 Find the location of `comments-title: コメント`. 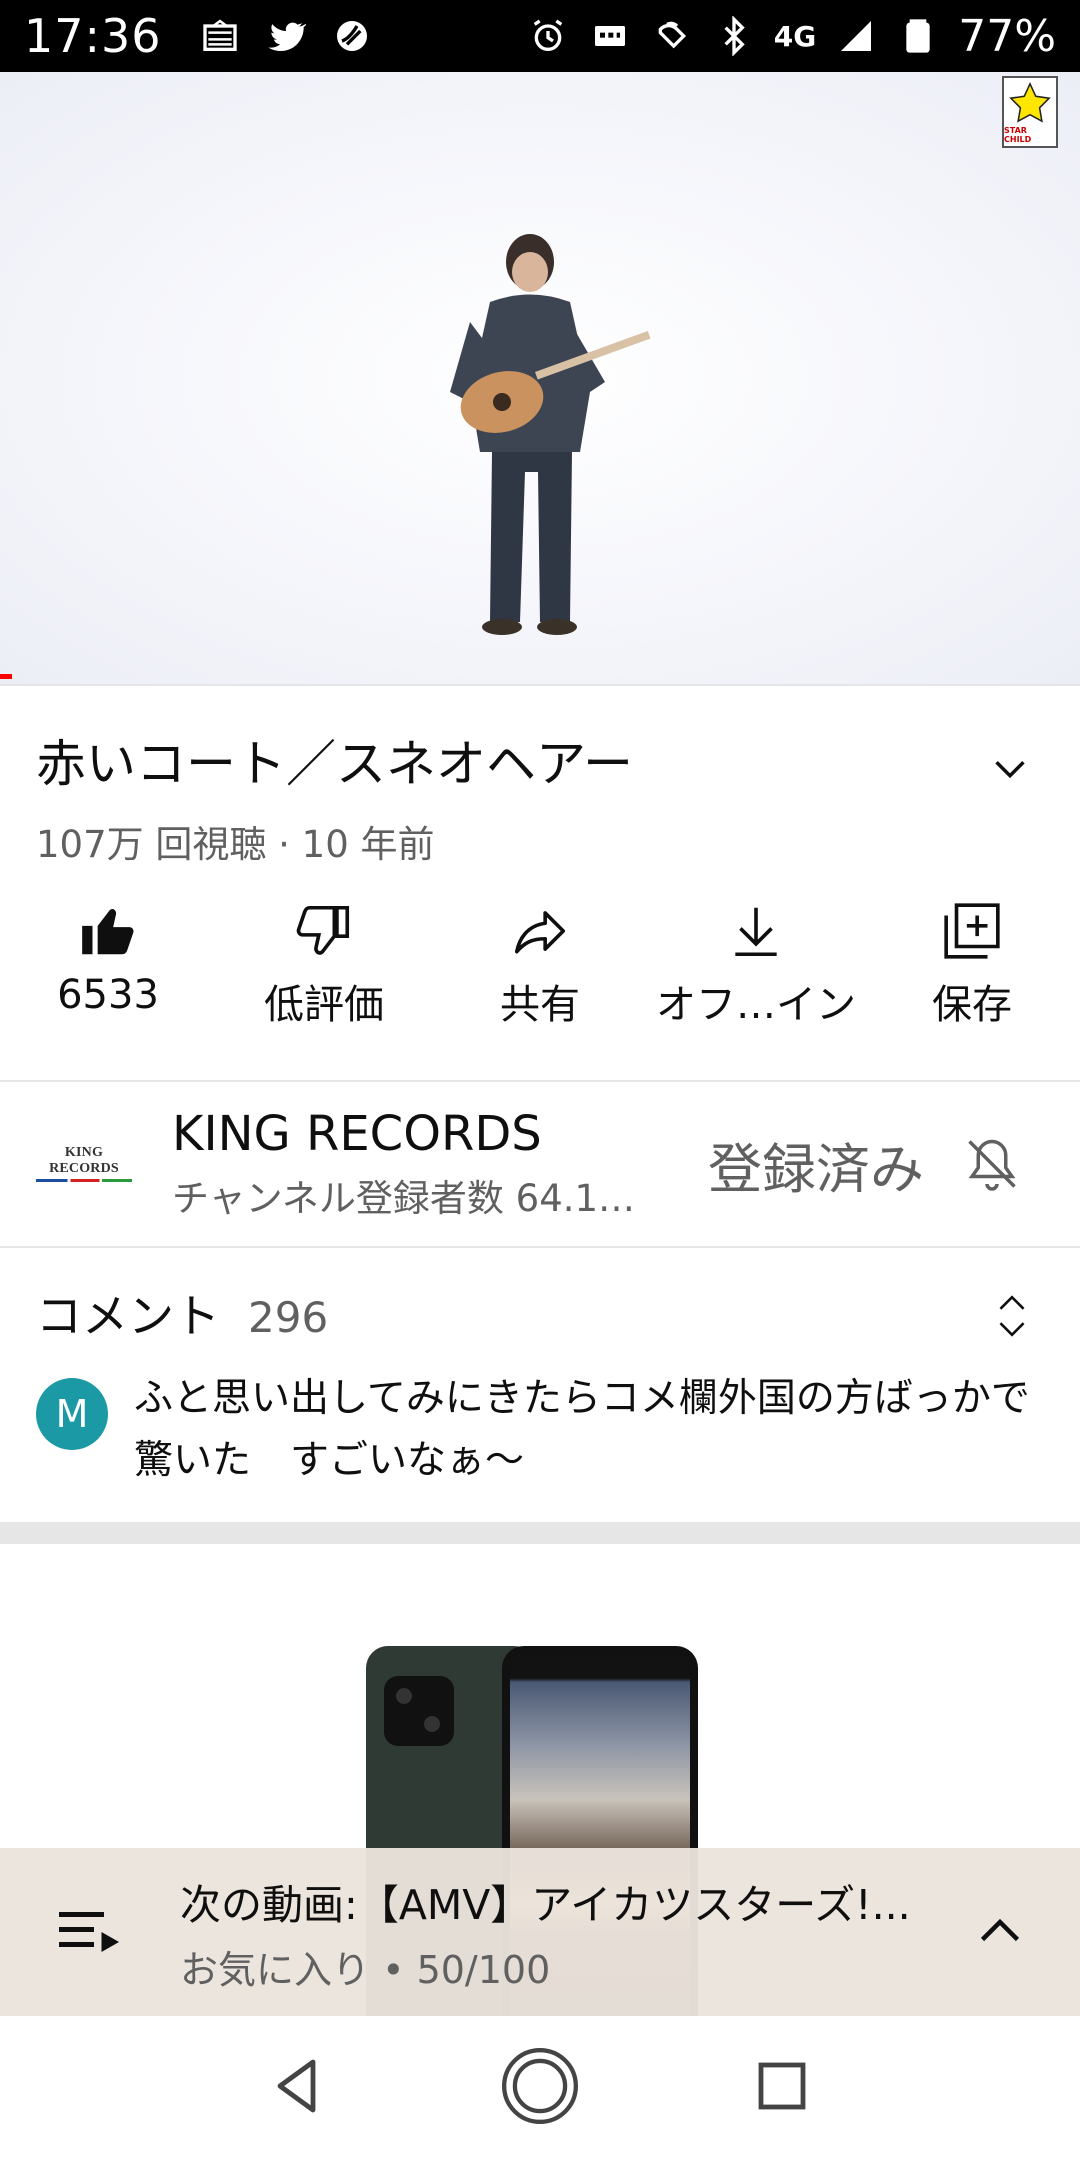

comments-title: コメント is located at coordinates (128, 1316).